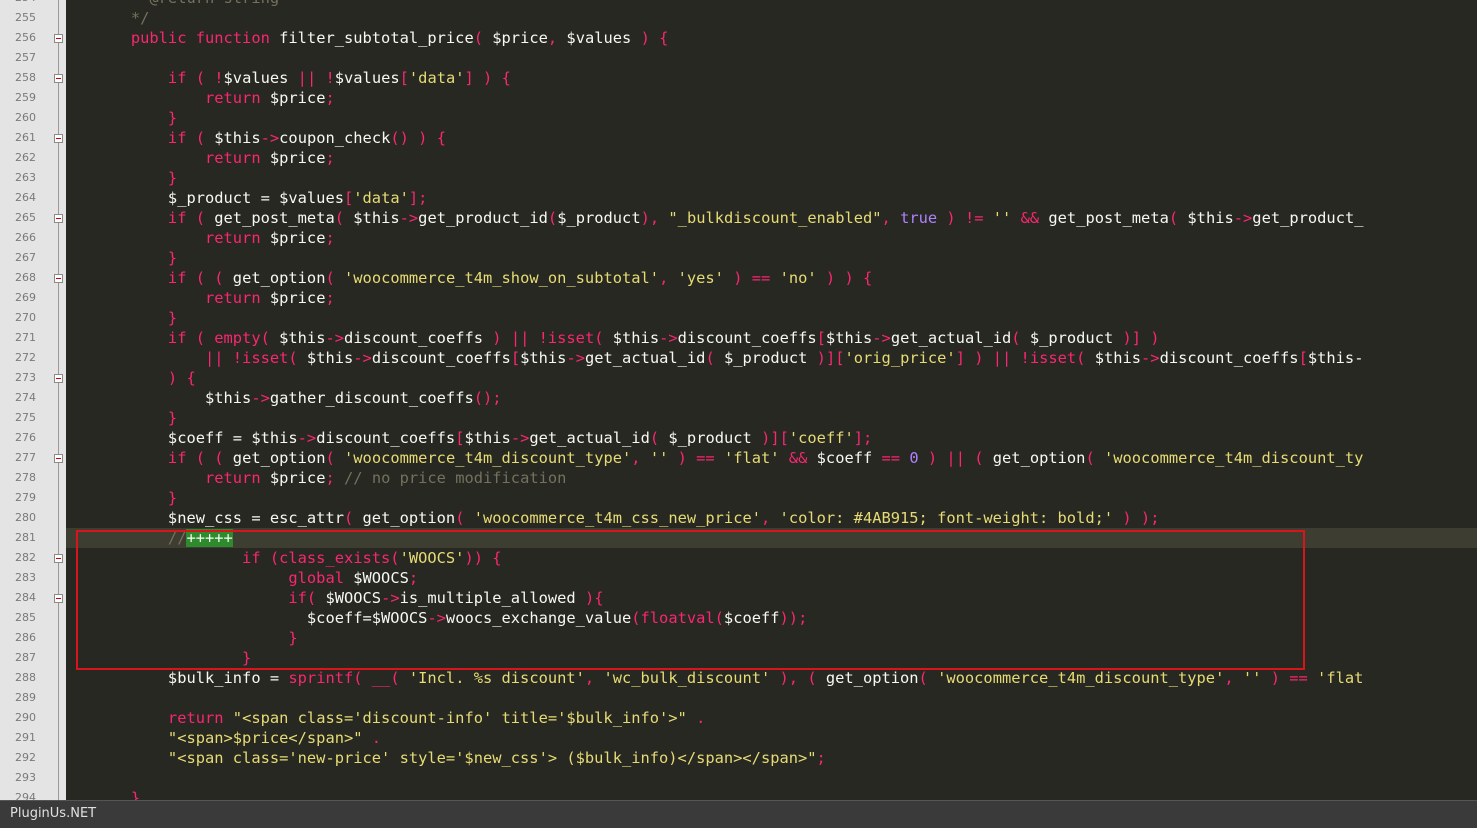 The width and height of the screenshot is (1477, 828). Describe the element at coordinates (25, 297) in the screenshot. I see `line-number: 269` at that location.